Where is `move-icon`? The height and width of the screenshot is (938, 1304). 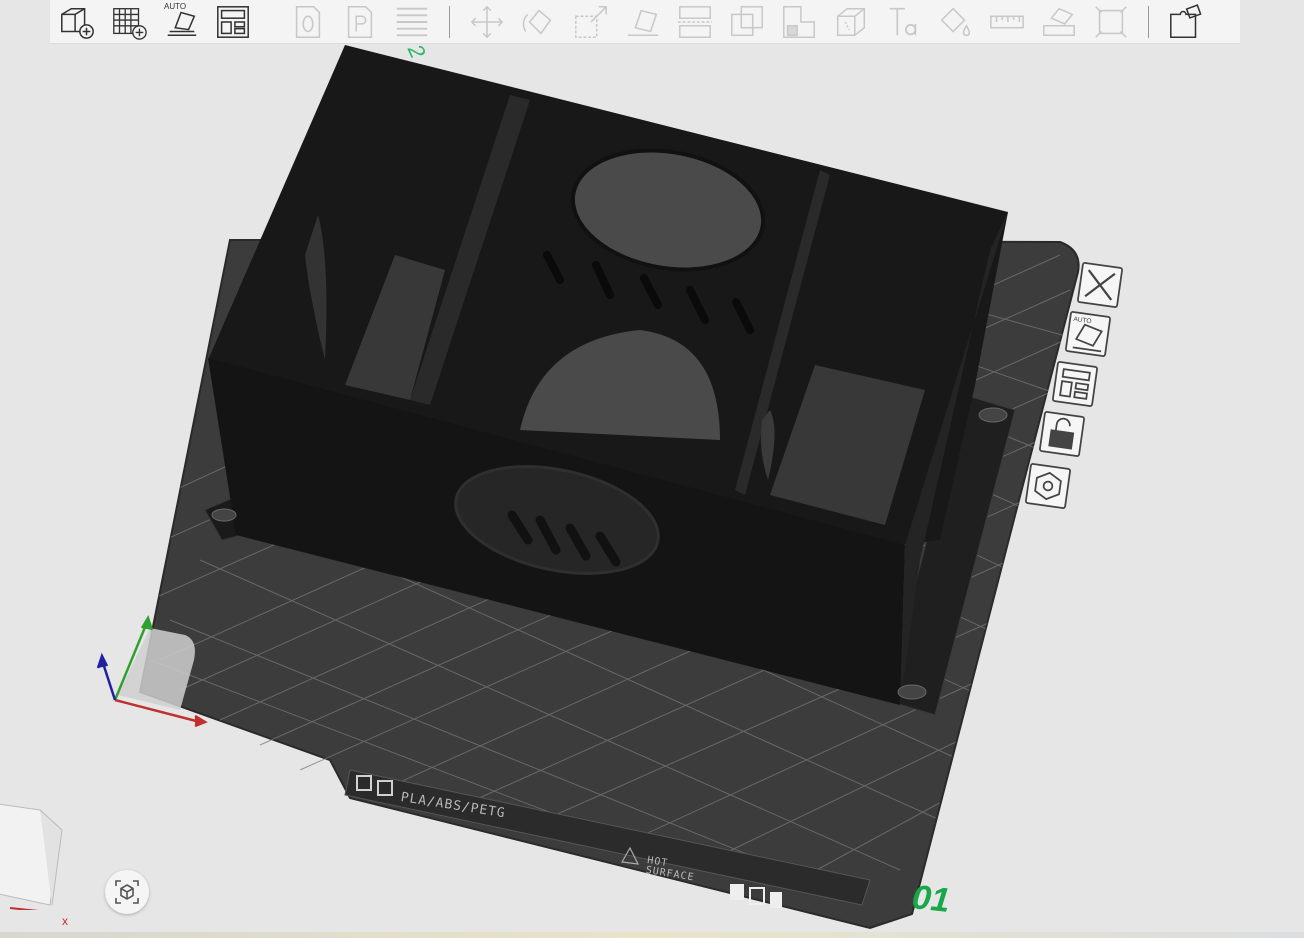 move-icon is located at coordinates (487, 21).